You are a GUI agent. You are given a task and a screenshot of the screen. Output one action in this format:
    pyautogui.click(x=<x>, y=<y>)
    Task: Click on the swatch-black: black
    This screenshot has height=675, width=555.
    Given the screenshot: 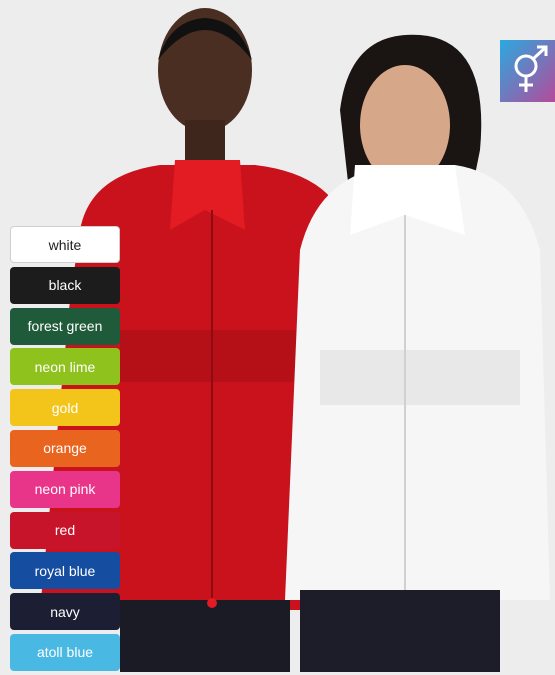 What is the action you would take?
    pyautogui.click(x=65, y=285)
    